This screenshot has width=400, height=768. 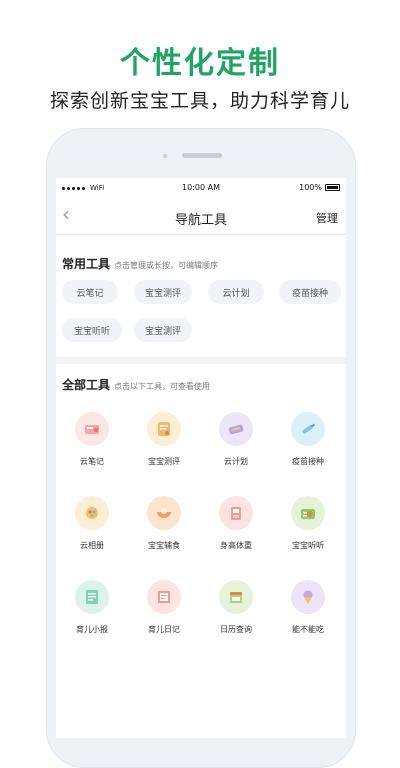 What do you see at coordinates (236, 629) in the screenshot?
I see `tool-label: 日历查询` at bounding box center [236, 629].